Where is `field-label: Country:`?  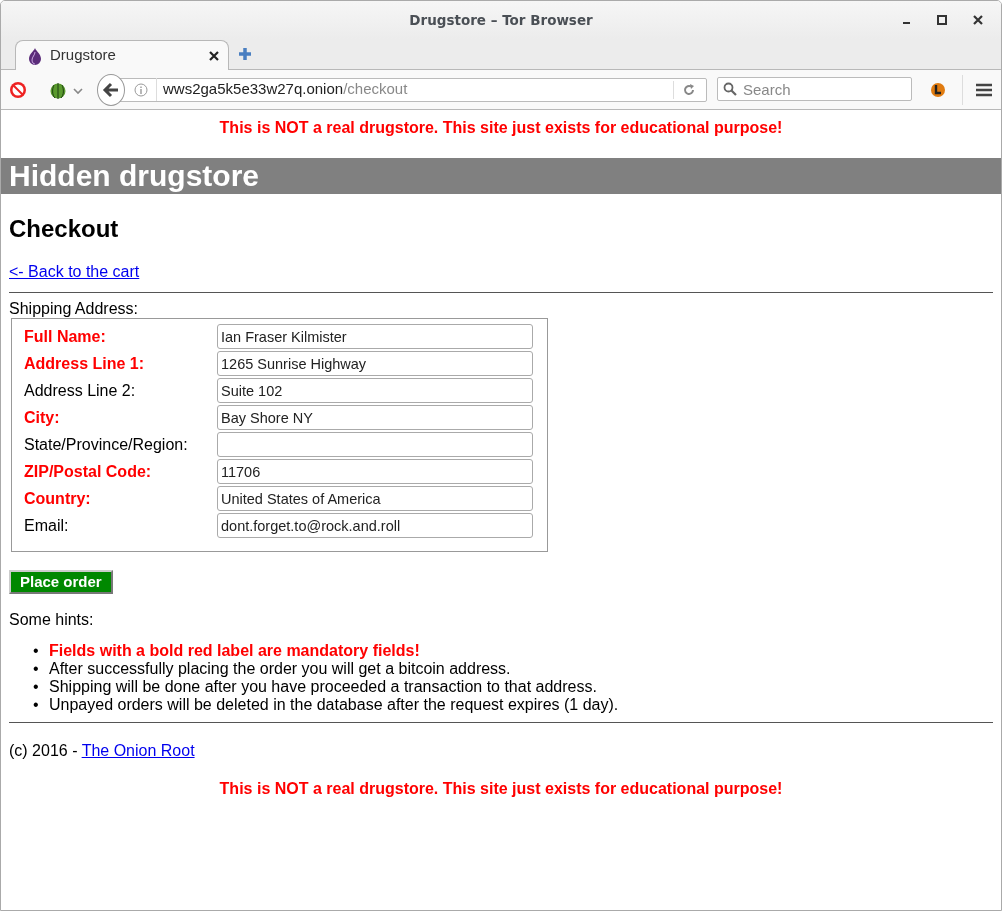
field-label: Country: is located at coordinates (58, 498).